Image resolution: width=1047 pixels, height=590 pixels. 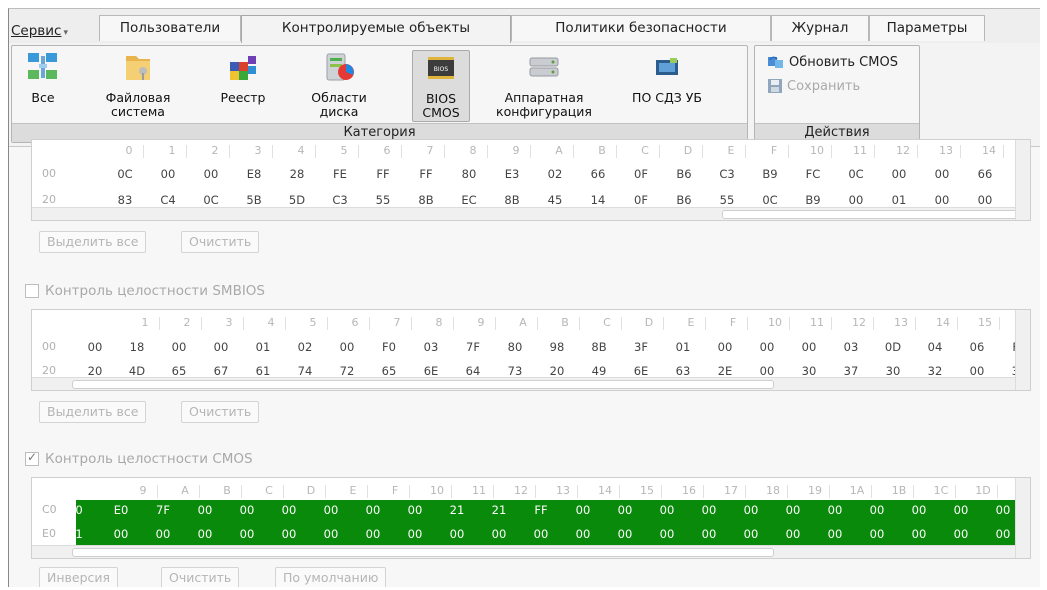 What do you see at coordinates (641, 174) in the screenshot?
I see `hex-cell: 0F` at bounding box center [641, 174].